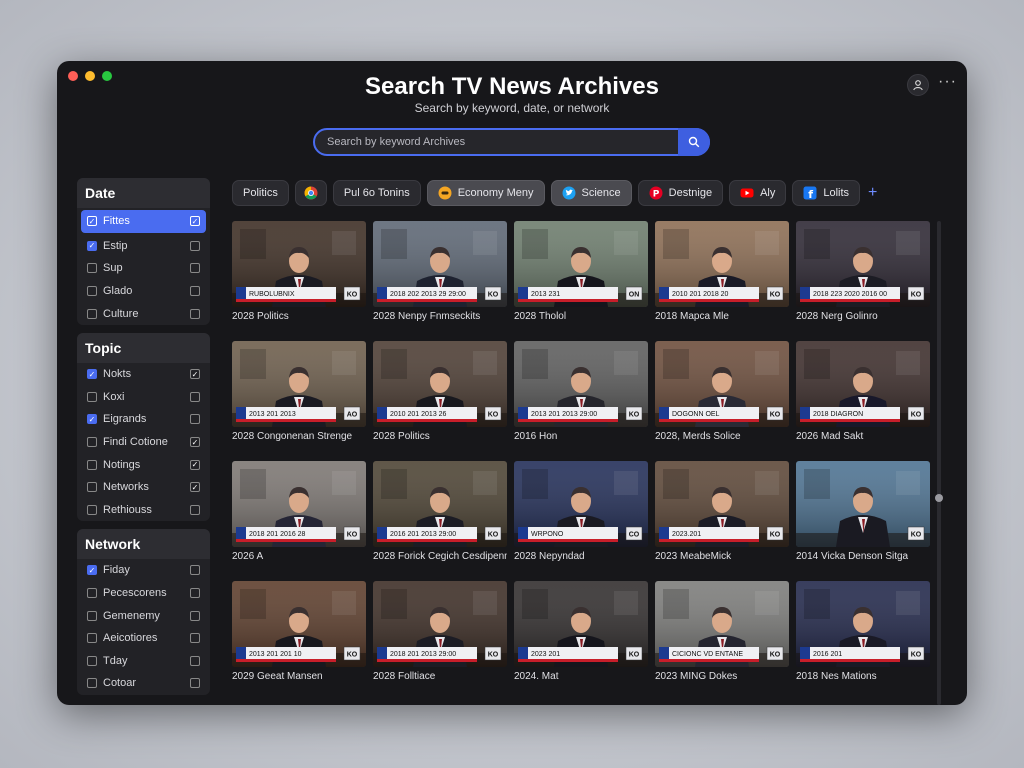  Describe the element at coordinates (143, 347) in the screenshot. I see `filter-section-title: Topic` at that location.